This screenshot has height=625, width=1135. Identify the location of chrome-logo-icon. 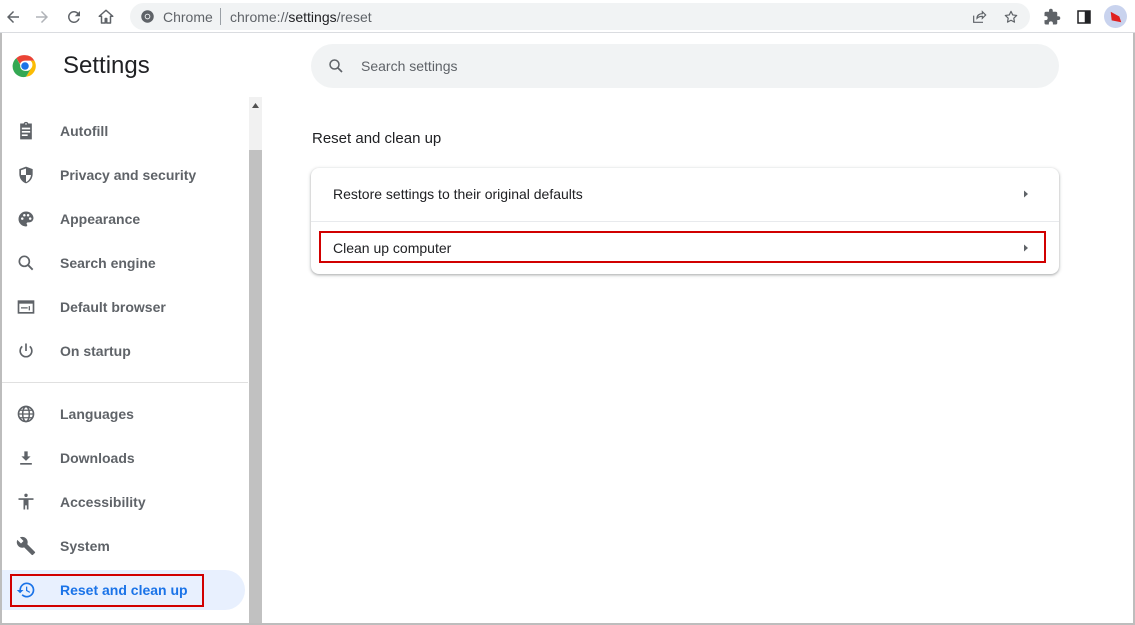
(24, 66).